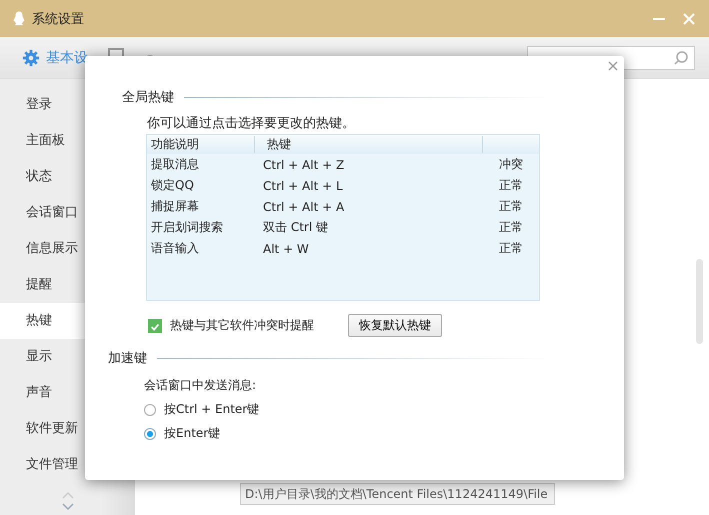  What do you see at coordinates (369, 227) in the screenshot?
I see `table-cell: 双击 Ctrl 键` at bounding box center [369, 227].